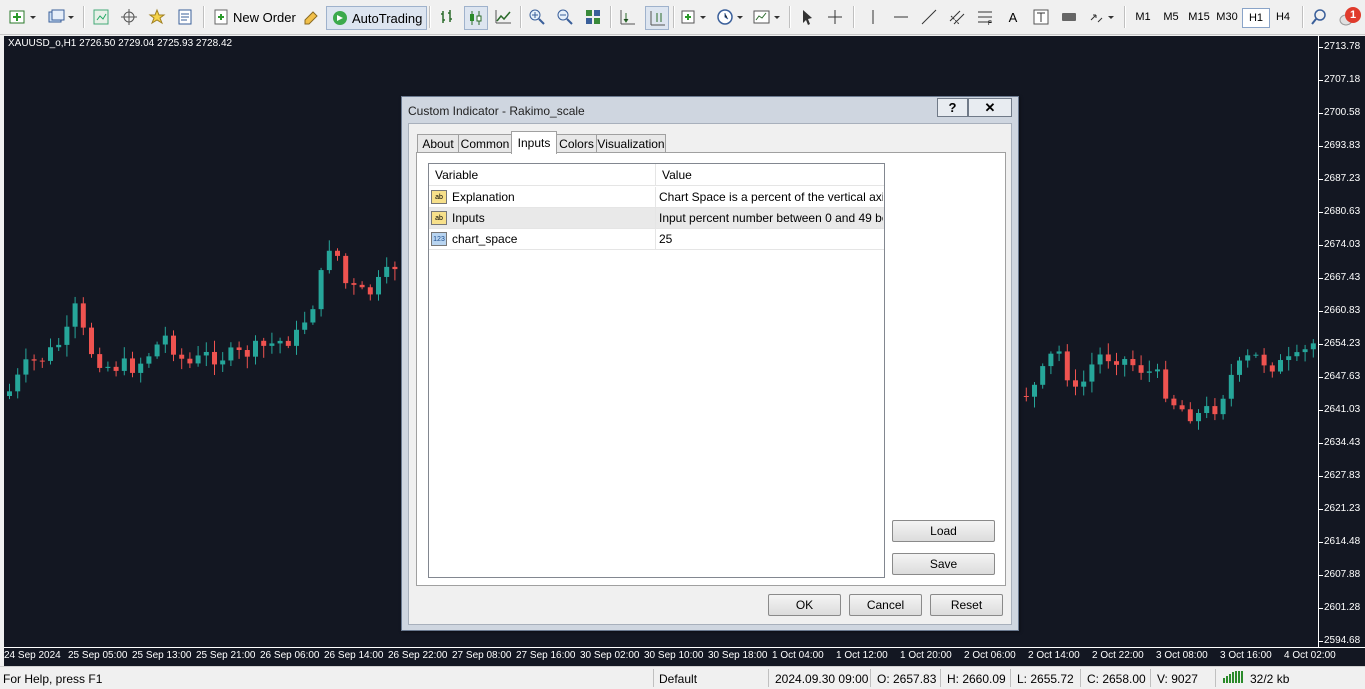 This screenshot has width=1365, height=689. Describe the element at coordinates (1342, 475) in the screenshot. I see `price-label: 2627.83` at that location.